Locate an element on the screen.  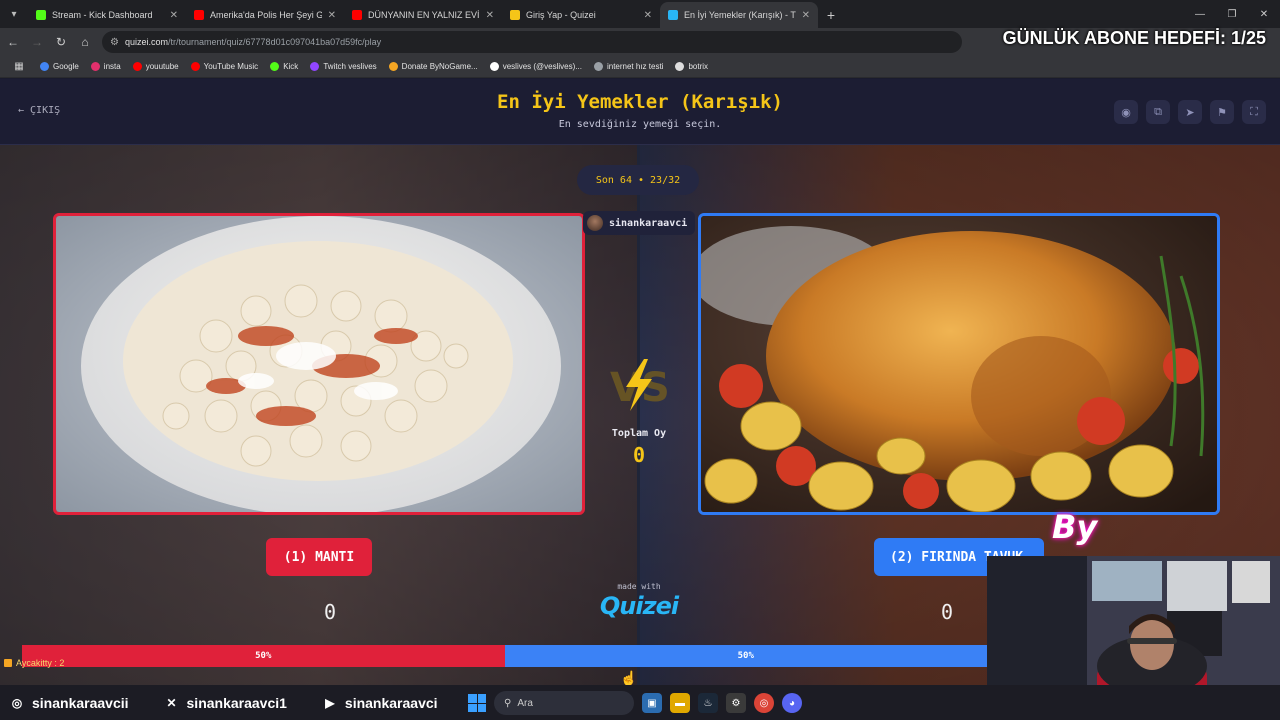
browser-tab: DÜNYANIN EN YALNIZ EVİNDE ✕ is located at coordinates (423, 15).